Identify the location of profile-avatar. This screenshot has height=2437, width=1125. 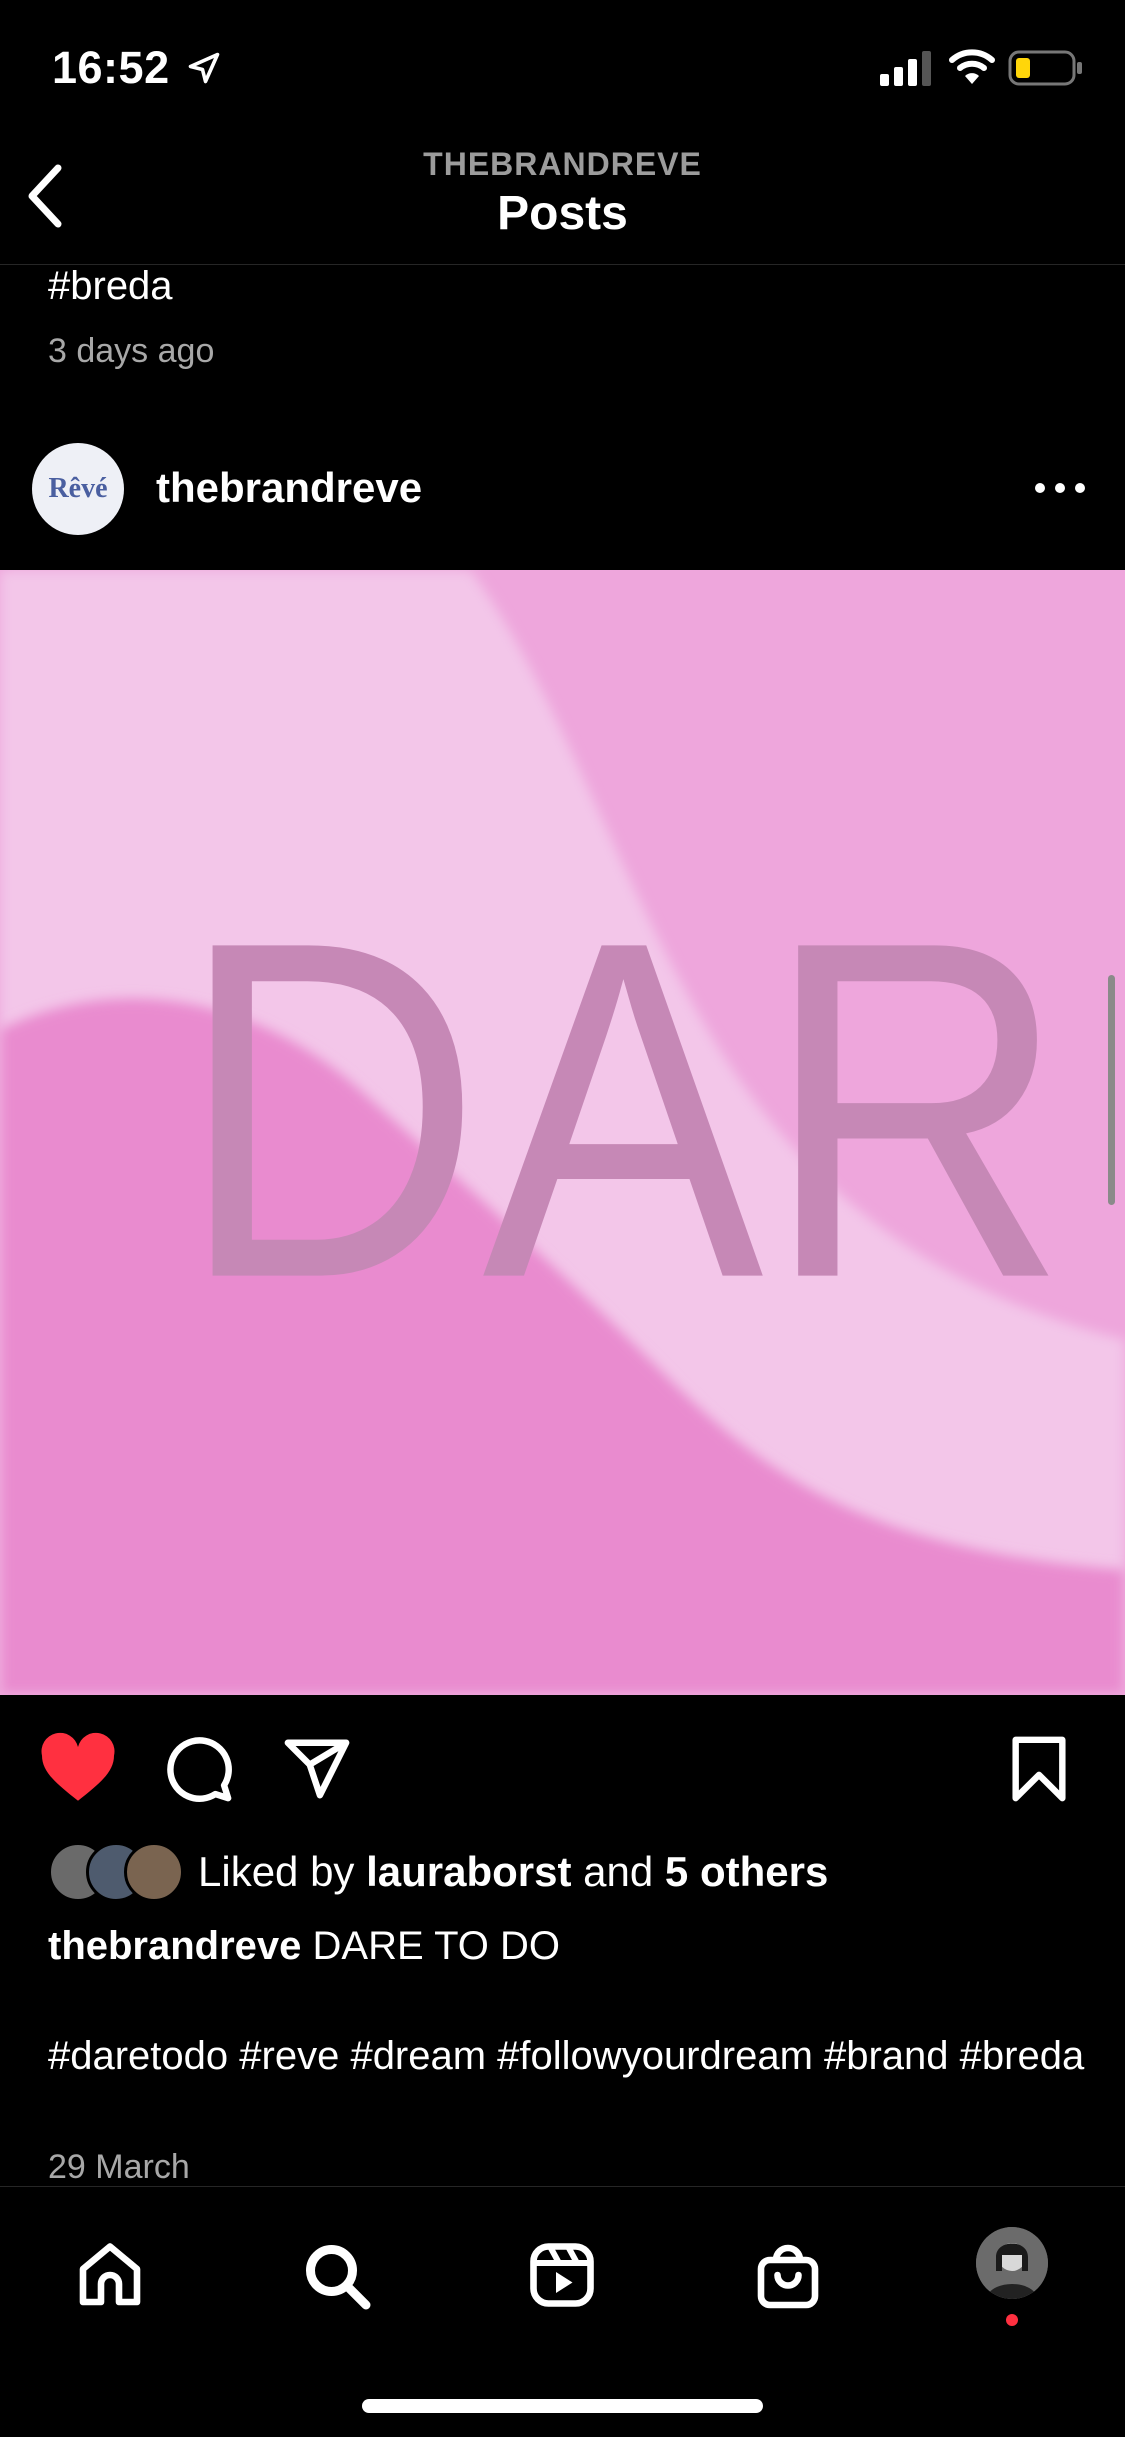
(1012, 2263).